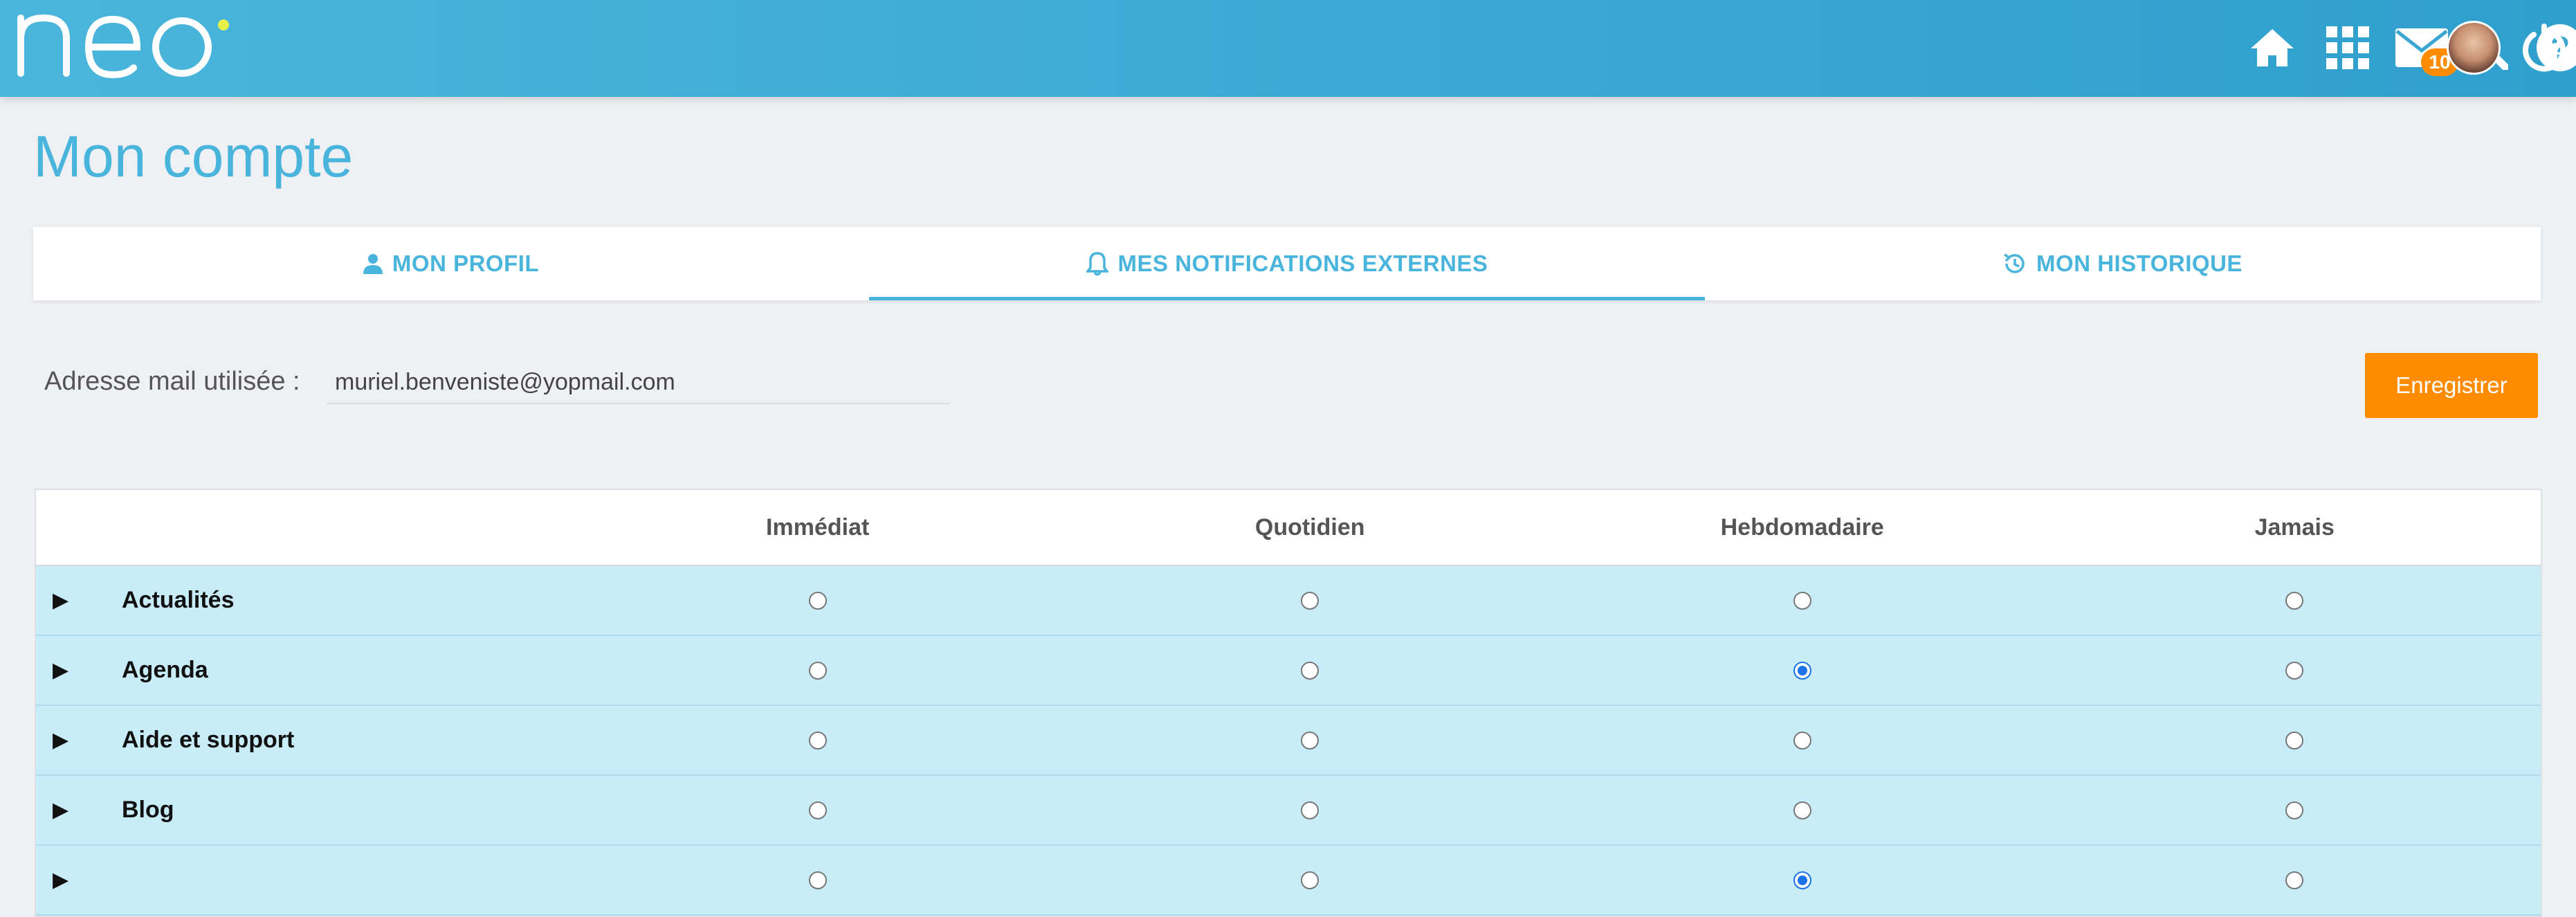 This screenshot has height=917, width=2576. What do you see at coordinates (373, 264) in the screenshot?
I see `person-icon` at bounding box center [373, 264].